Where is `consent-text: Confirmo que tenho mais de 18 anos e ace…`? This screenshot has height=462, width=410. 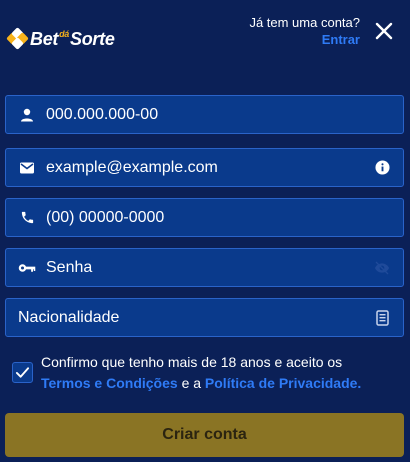
consent-text: Confirmo que tenho mais de 18 anos e ace… is located at coordinates (222, 373).